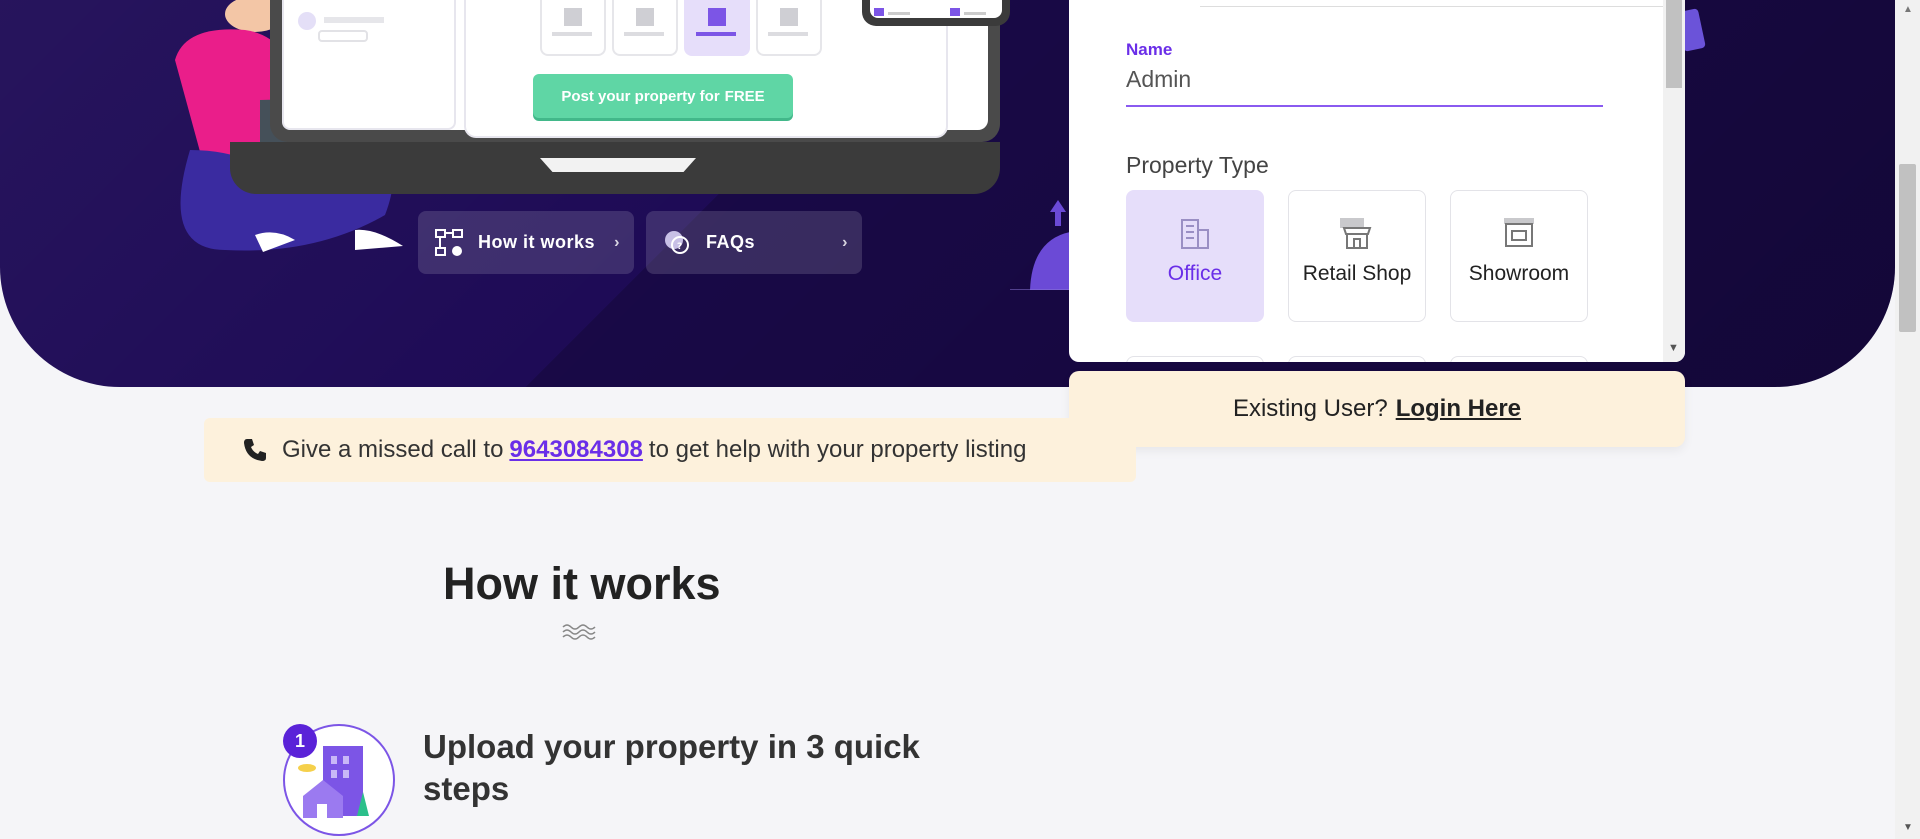 The height and width of the screenshot is (839, 1920). What do you see at coordinates (1356, 233) in the screenshot?
I see `shop-storefront-icon` at bounding box center [1356, 233].